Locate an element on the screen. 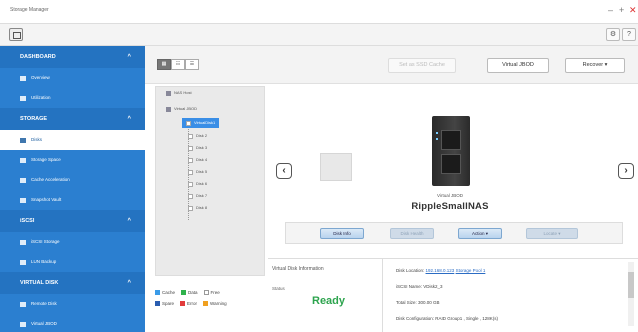 The width and height of the screenshot is (638, 332). sidebar-item-utilization: Utilization is located at coordinates (72, 98).